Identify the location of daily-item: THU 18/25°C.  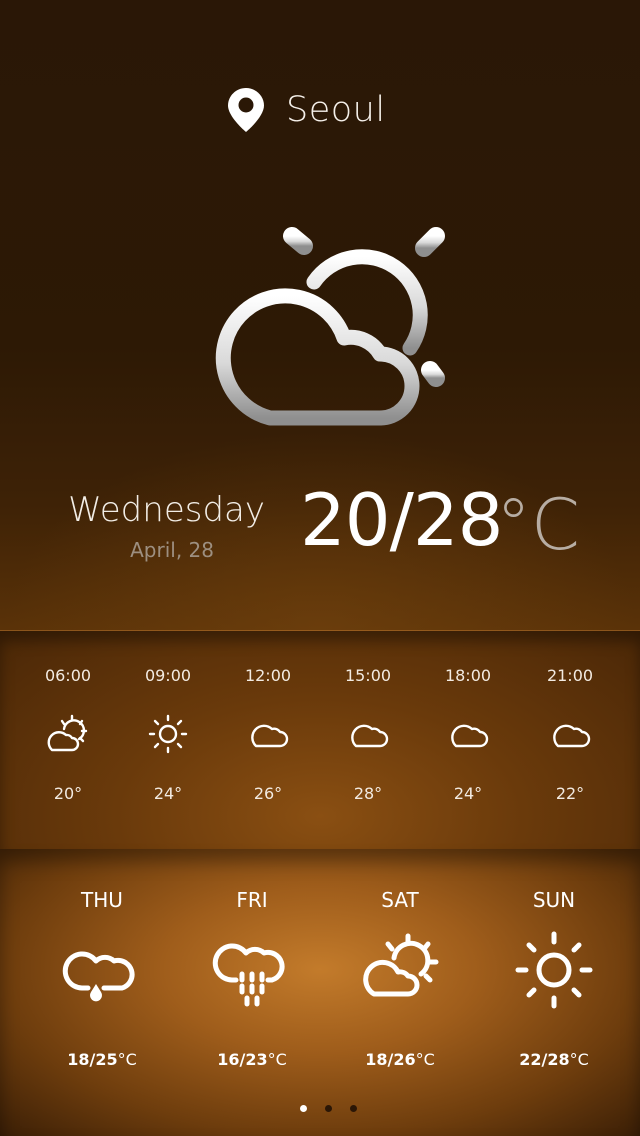
(102, 977).